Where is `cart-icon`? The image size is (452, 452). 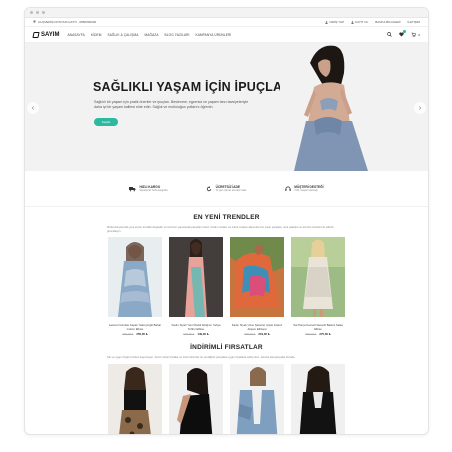
cart-icon is located at coordinates (413, 35).